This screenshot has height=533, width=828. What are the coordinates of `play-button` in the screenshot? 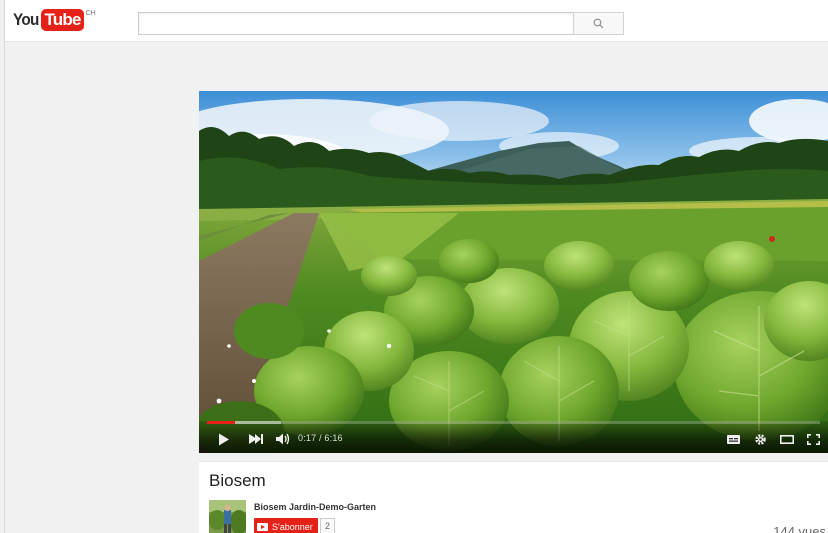 It's located at (224, 439).